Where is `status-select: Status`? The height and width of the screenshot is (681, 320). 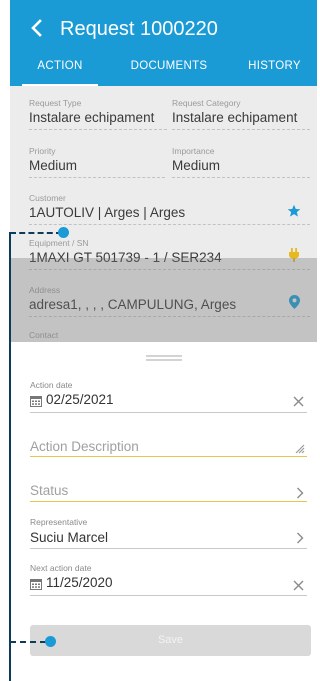
status-select: Status is located at coordinates (49, 490).